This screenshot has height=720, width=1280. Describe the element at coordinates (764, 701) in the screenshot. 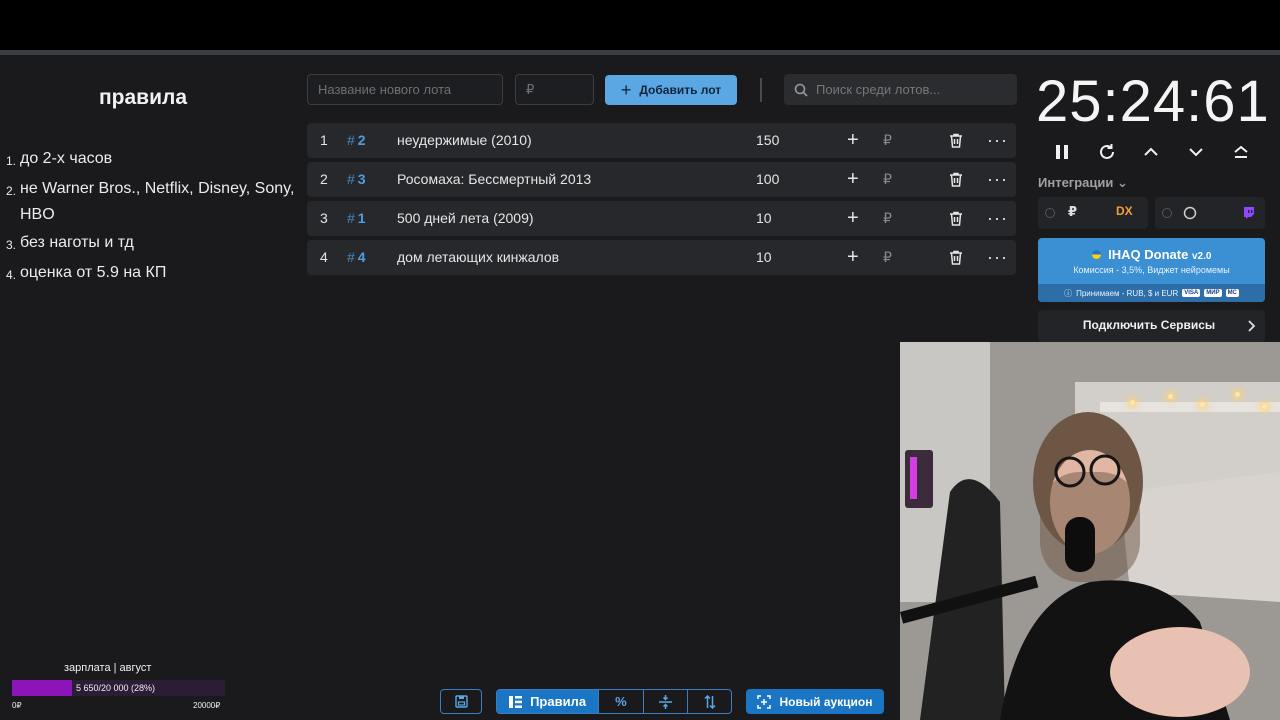

I see `new-auction-icon` at that location.